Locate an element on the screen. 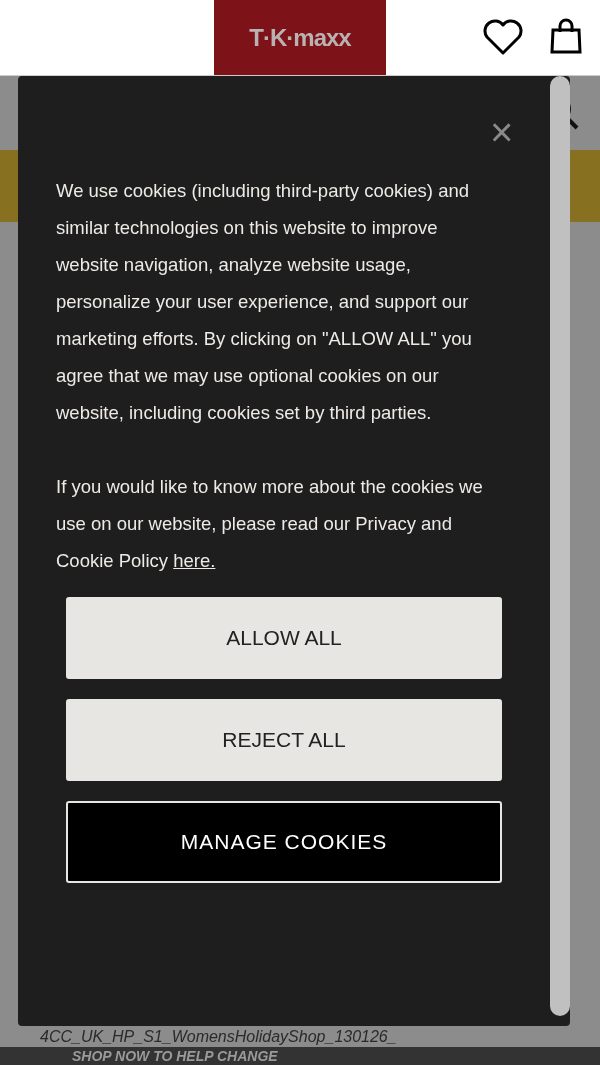 The height and width of the screenshot is (1065, 600). promo-banner: SHOP NOW TO HELP CHANGE is located at coordinates (300, 1056).